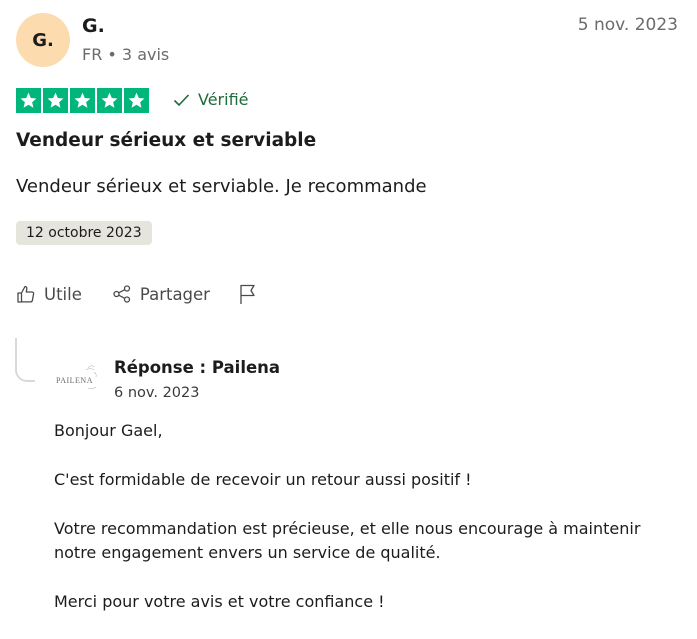 The image size is (697, 639). I want to click on verified-label: Vérifié, so click(223, 99).